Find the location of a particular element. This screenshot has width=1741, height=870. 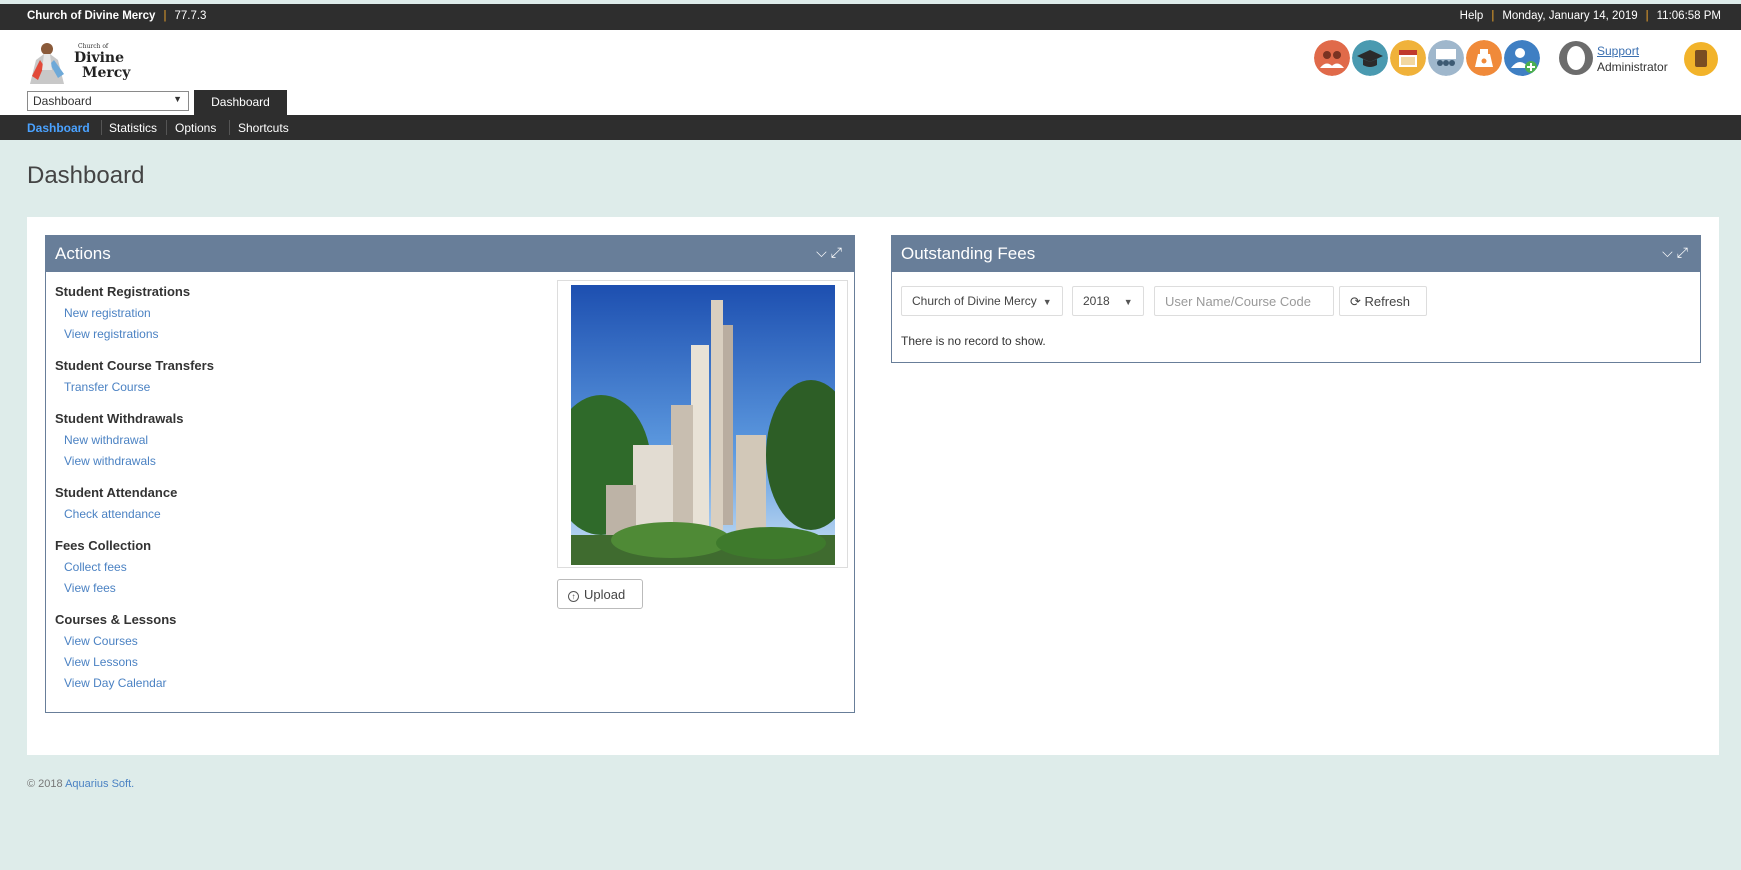

top-bar-left: Church of Divine Mercy | 77.7.3 is located at coordinates (117, 16).